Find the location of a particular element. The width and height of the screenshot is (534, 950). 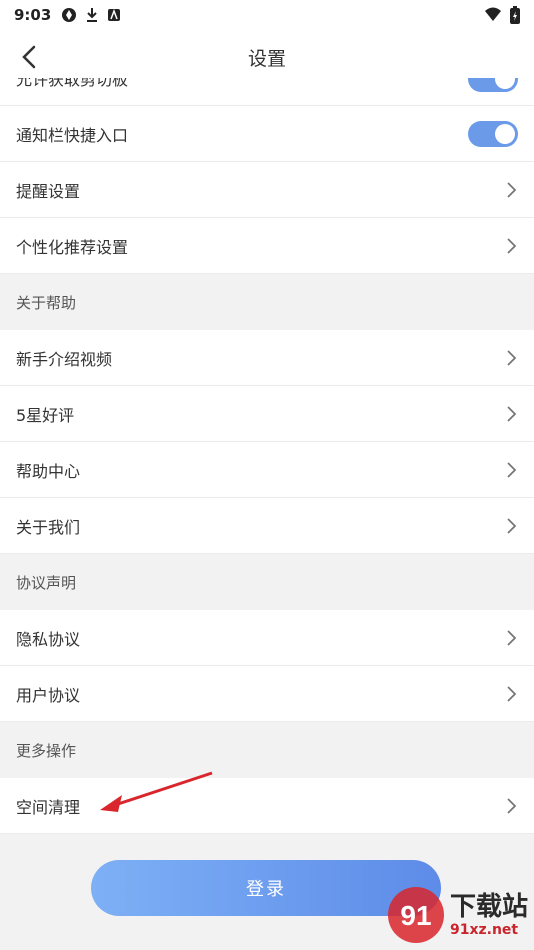

row-intro-video-label: 新手介绍视频 is located at coordinates (64, 359).